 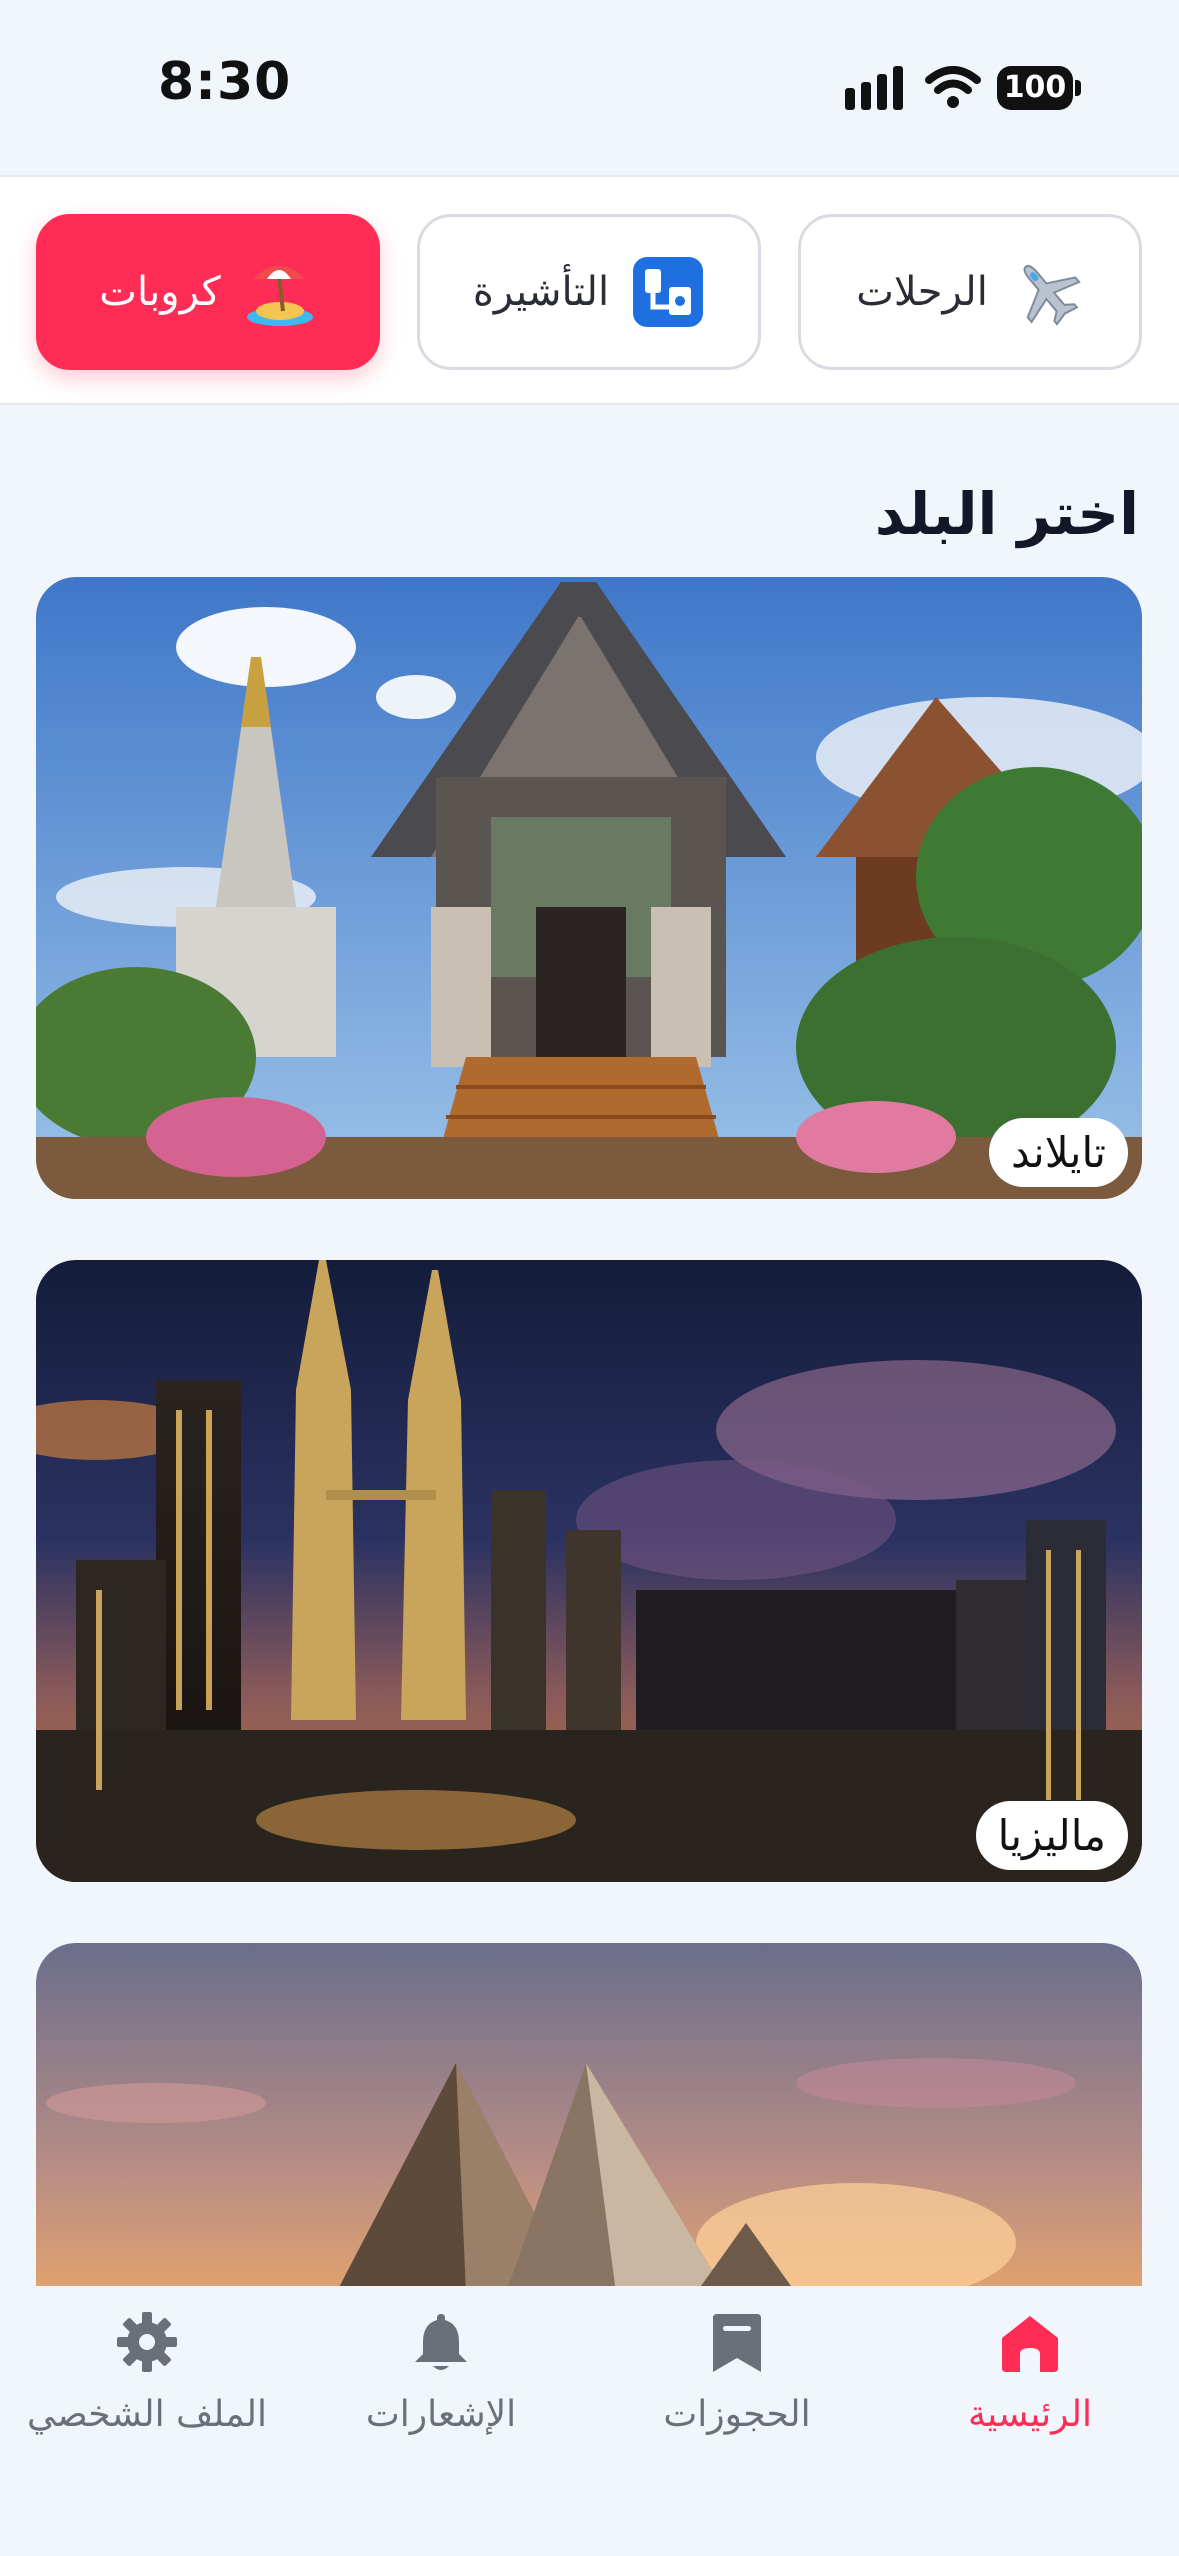 I want to click on status-time: 8:30, so click(x=225, y=82).